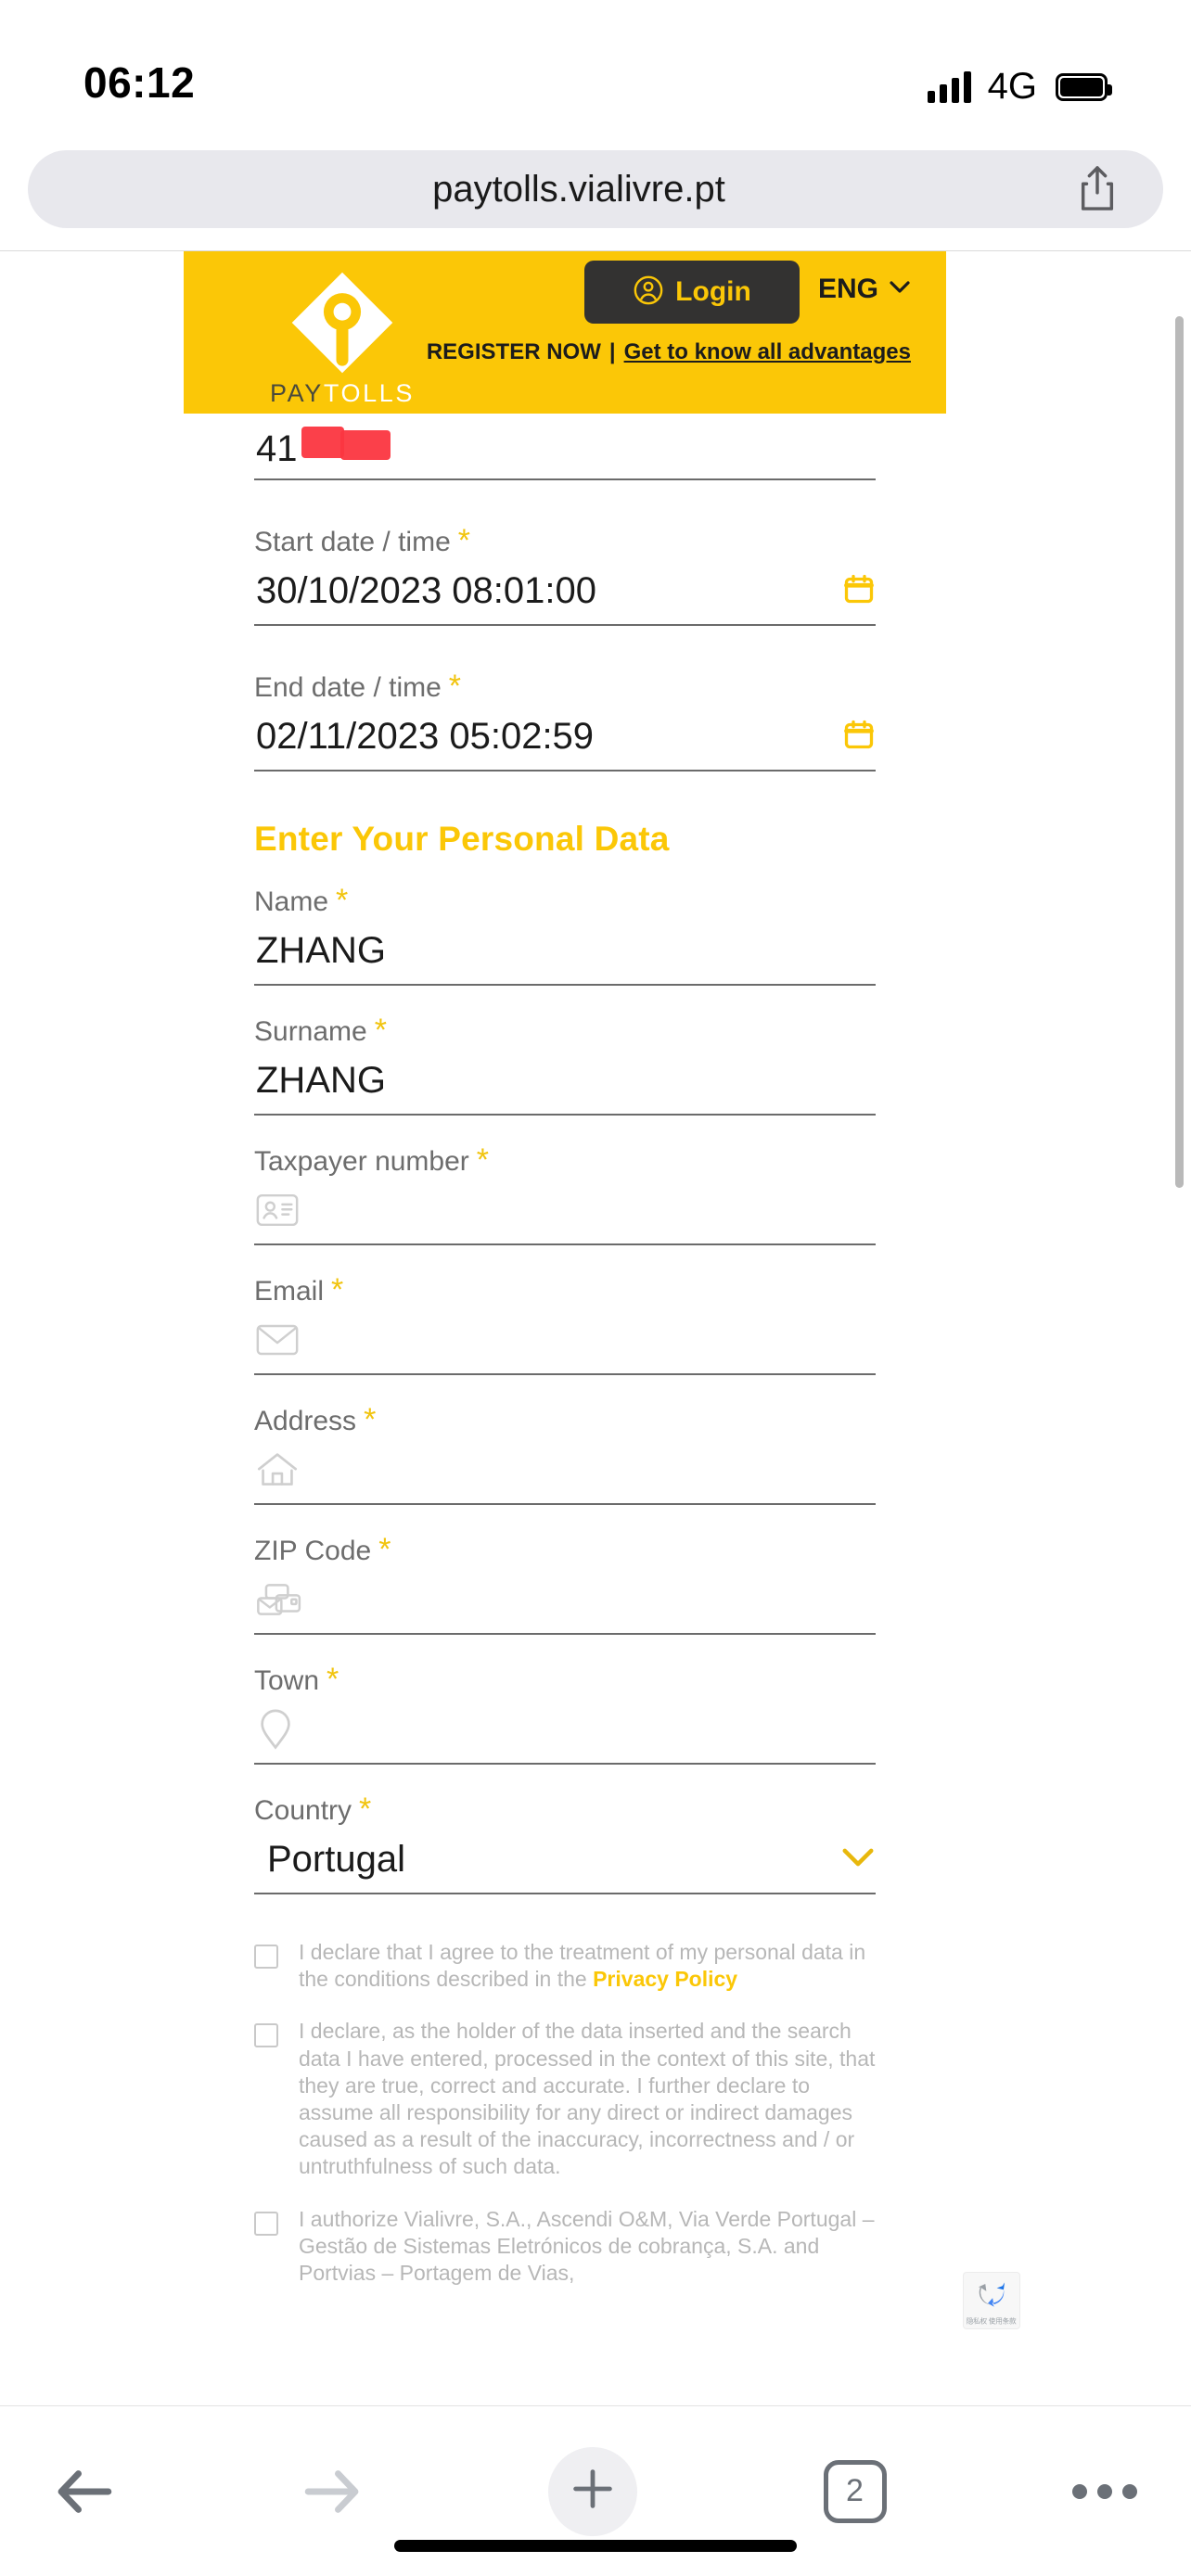 This screenshot has width=1191, height=2576. What do you see at coordinates (565, 1211) in the screenshot?
I see `taxpayer-number-value-row` at bounding box center [565, 1211].